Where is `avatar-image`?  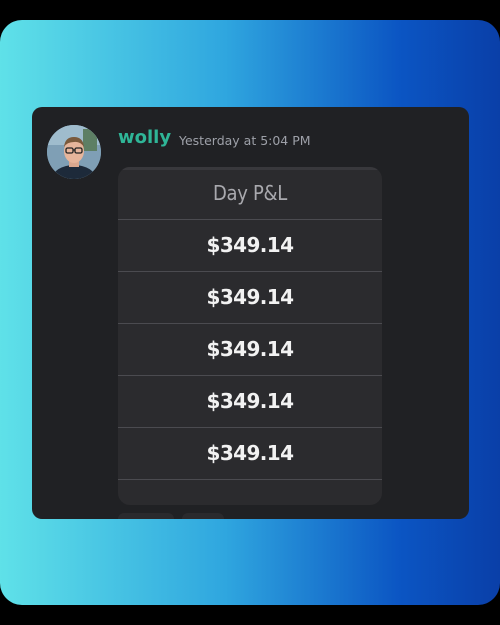
avatar-image is located at coordinates (74, 152).